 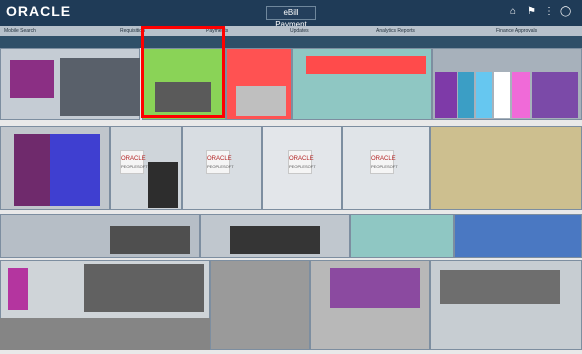 What do you see at coordinates (513, 12) in the screenshot?
I see `home-icon: ⌂` at bounding box center [513, 12].